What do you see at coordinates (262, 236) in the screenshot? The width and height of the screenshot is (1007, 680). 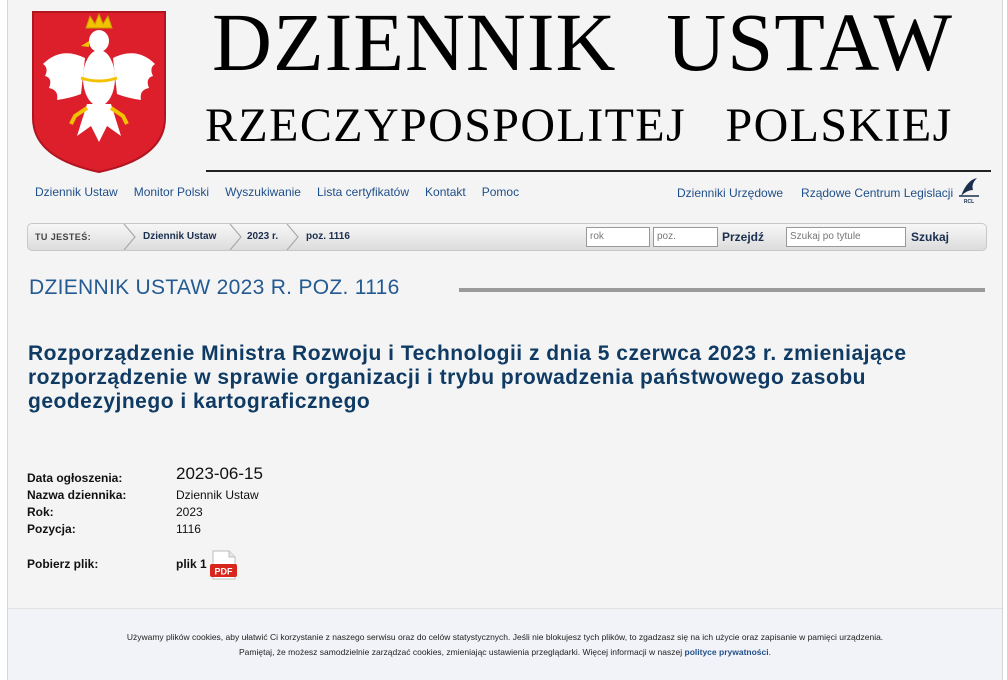 I see `breadcrumb-year: 2023 r.` at bounding box center [262, 236].